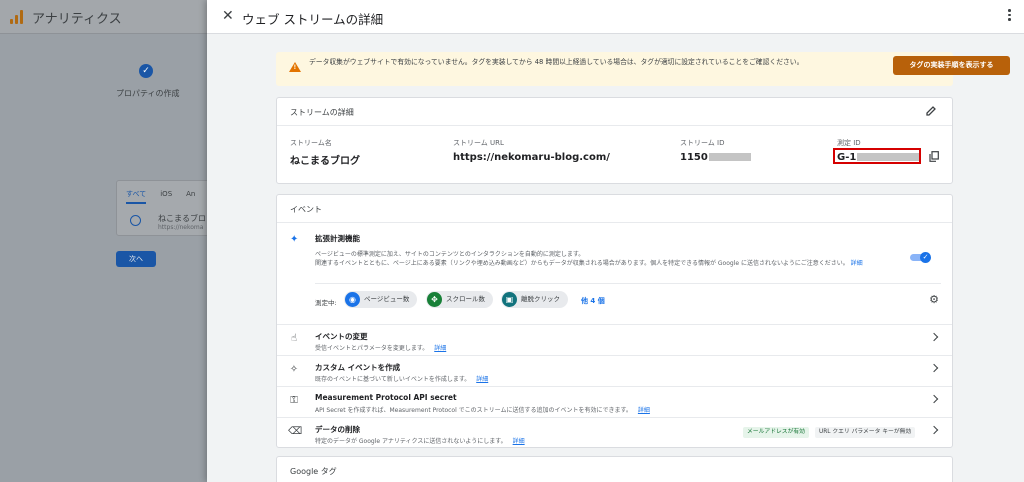 This screenshot has height=482, width=1024. What do you see at coordinates (228, 16) in the screenshot?
I see `close-icon: ✕` at bounding box center [228, 16].